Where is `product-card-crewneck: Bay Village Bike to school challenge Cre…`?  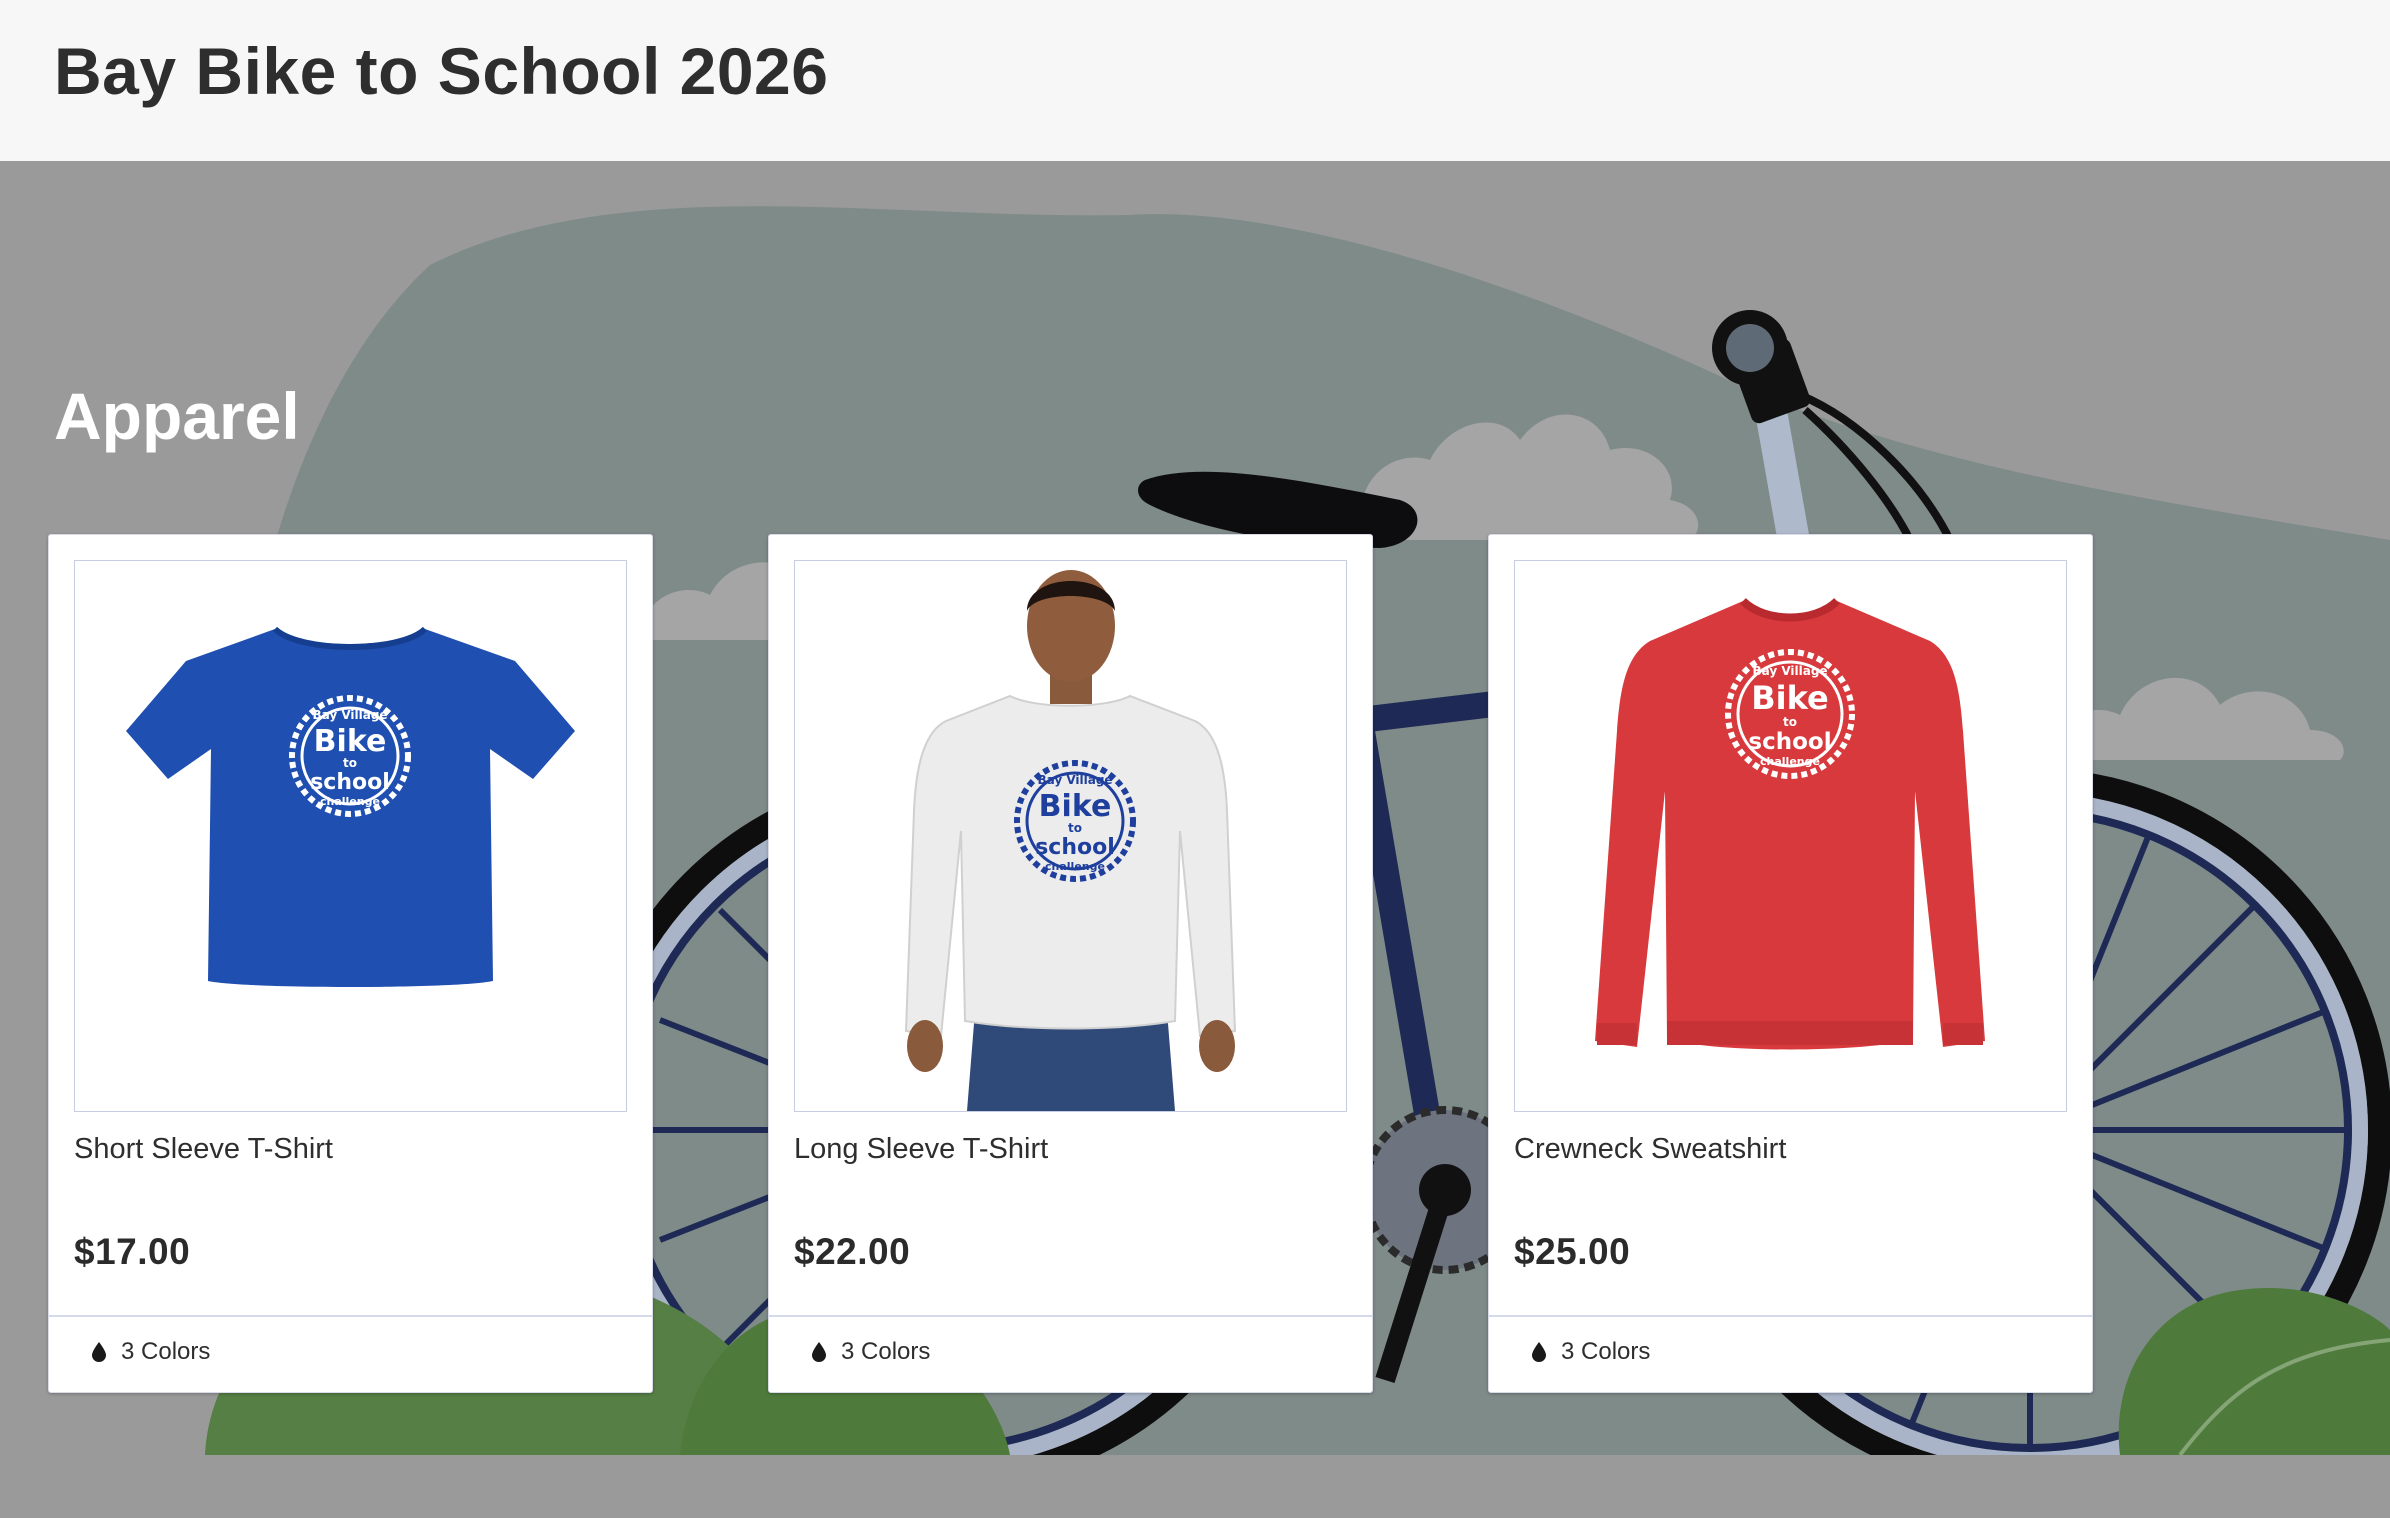 product-card-crewneck: Bay Village Bike to school challenge Cre… is located at coordinates (1790, 963).